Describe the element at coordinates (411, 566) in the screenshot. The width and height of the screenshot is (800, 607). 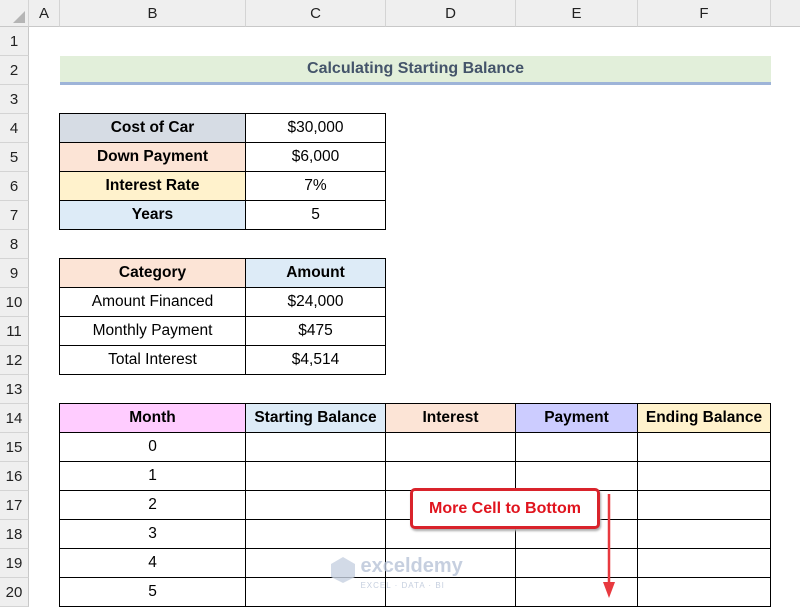
I see `watermark-name: exceldemy` at that location.